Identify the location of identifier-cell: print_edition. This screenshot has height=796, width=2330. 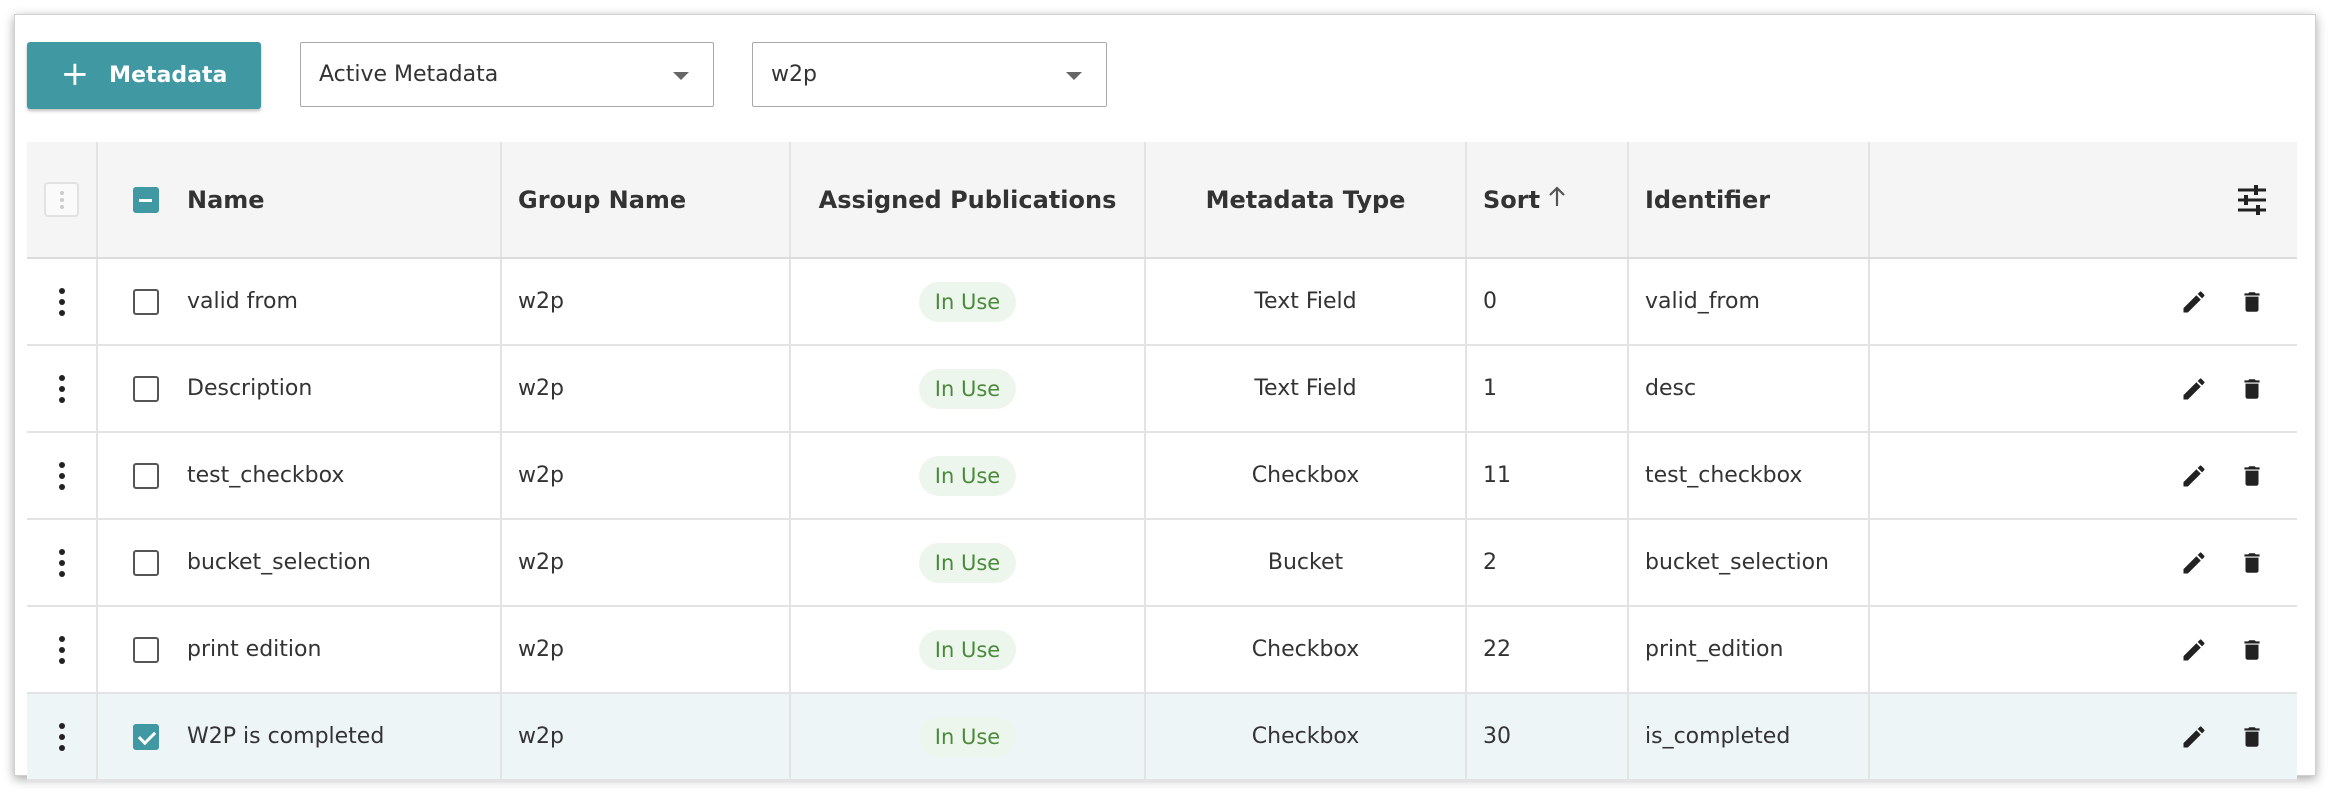
(1749, 649).